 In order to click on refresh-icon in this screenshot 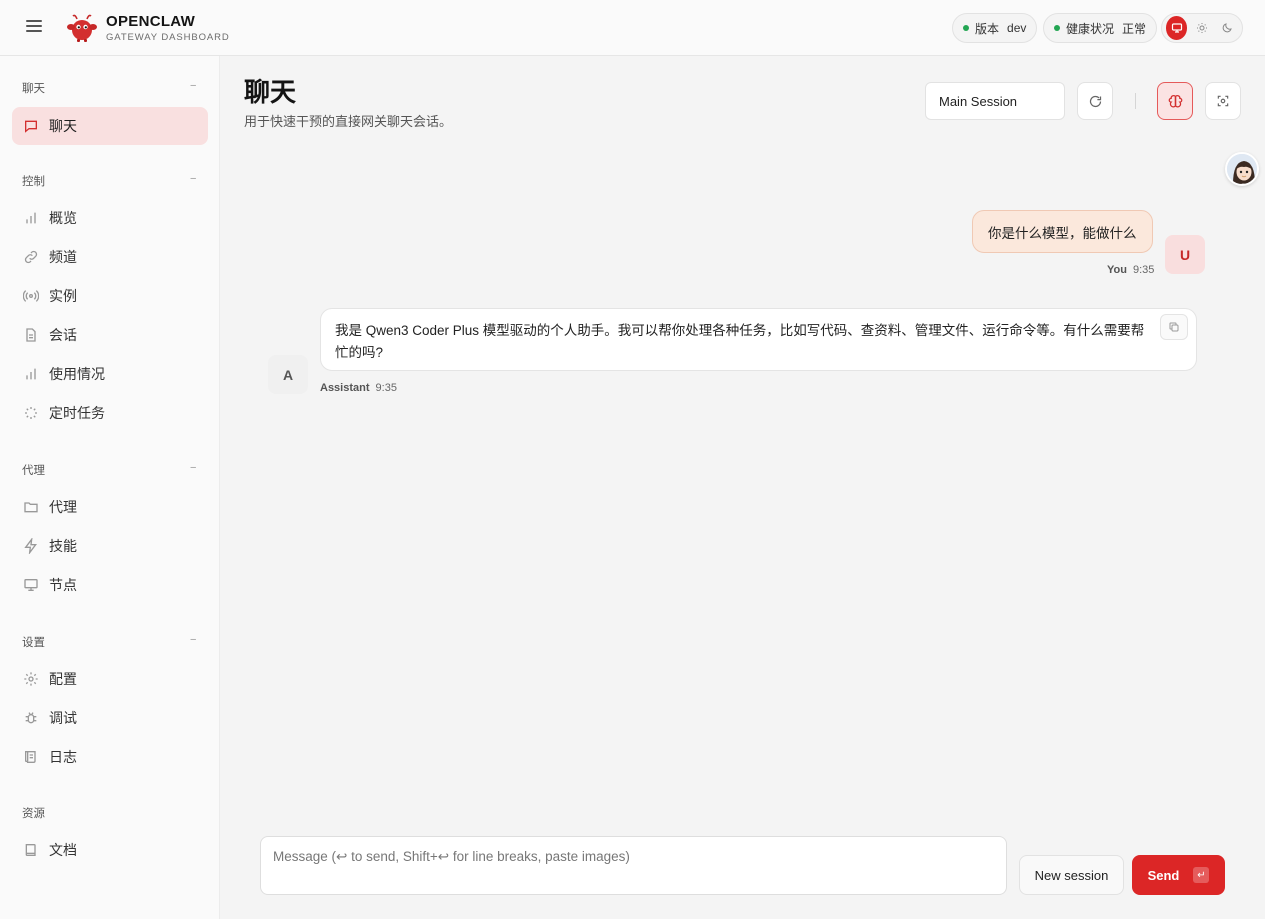, I will do `click(1095, 101)`.